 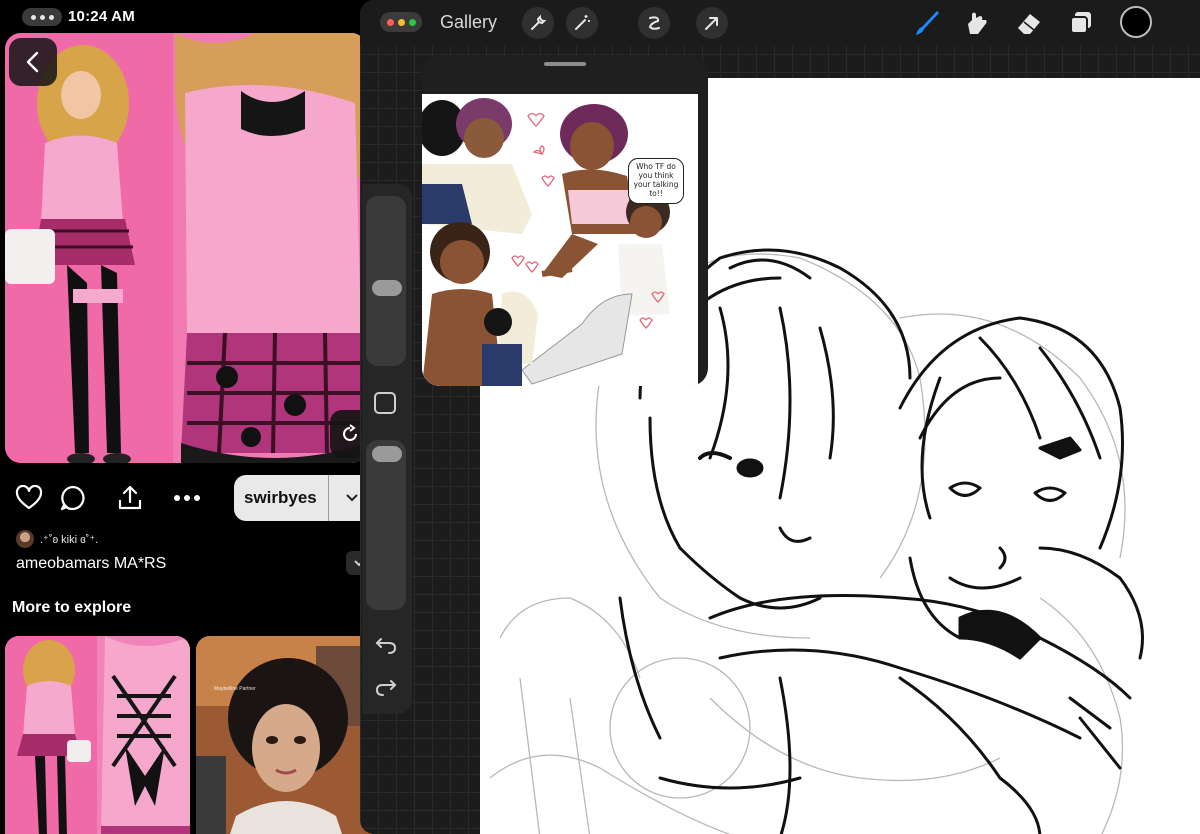 I want to click on reference-image: Who TF do you think your talking to!!, so click(x=560, y=240).